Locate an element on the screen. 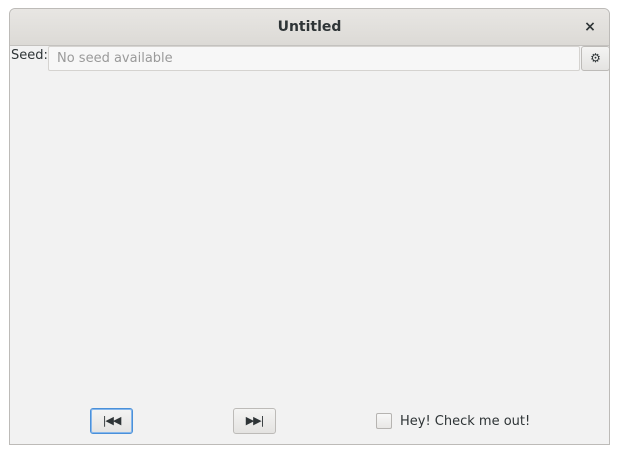 The width and height of the screenshot is (620, 455). seed-settings-button: ⚙ is located at coordinates (595, 58).